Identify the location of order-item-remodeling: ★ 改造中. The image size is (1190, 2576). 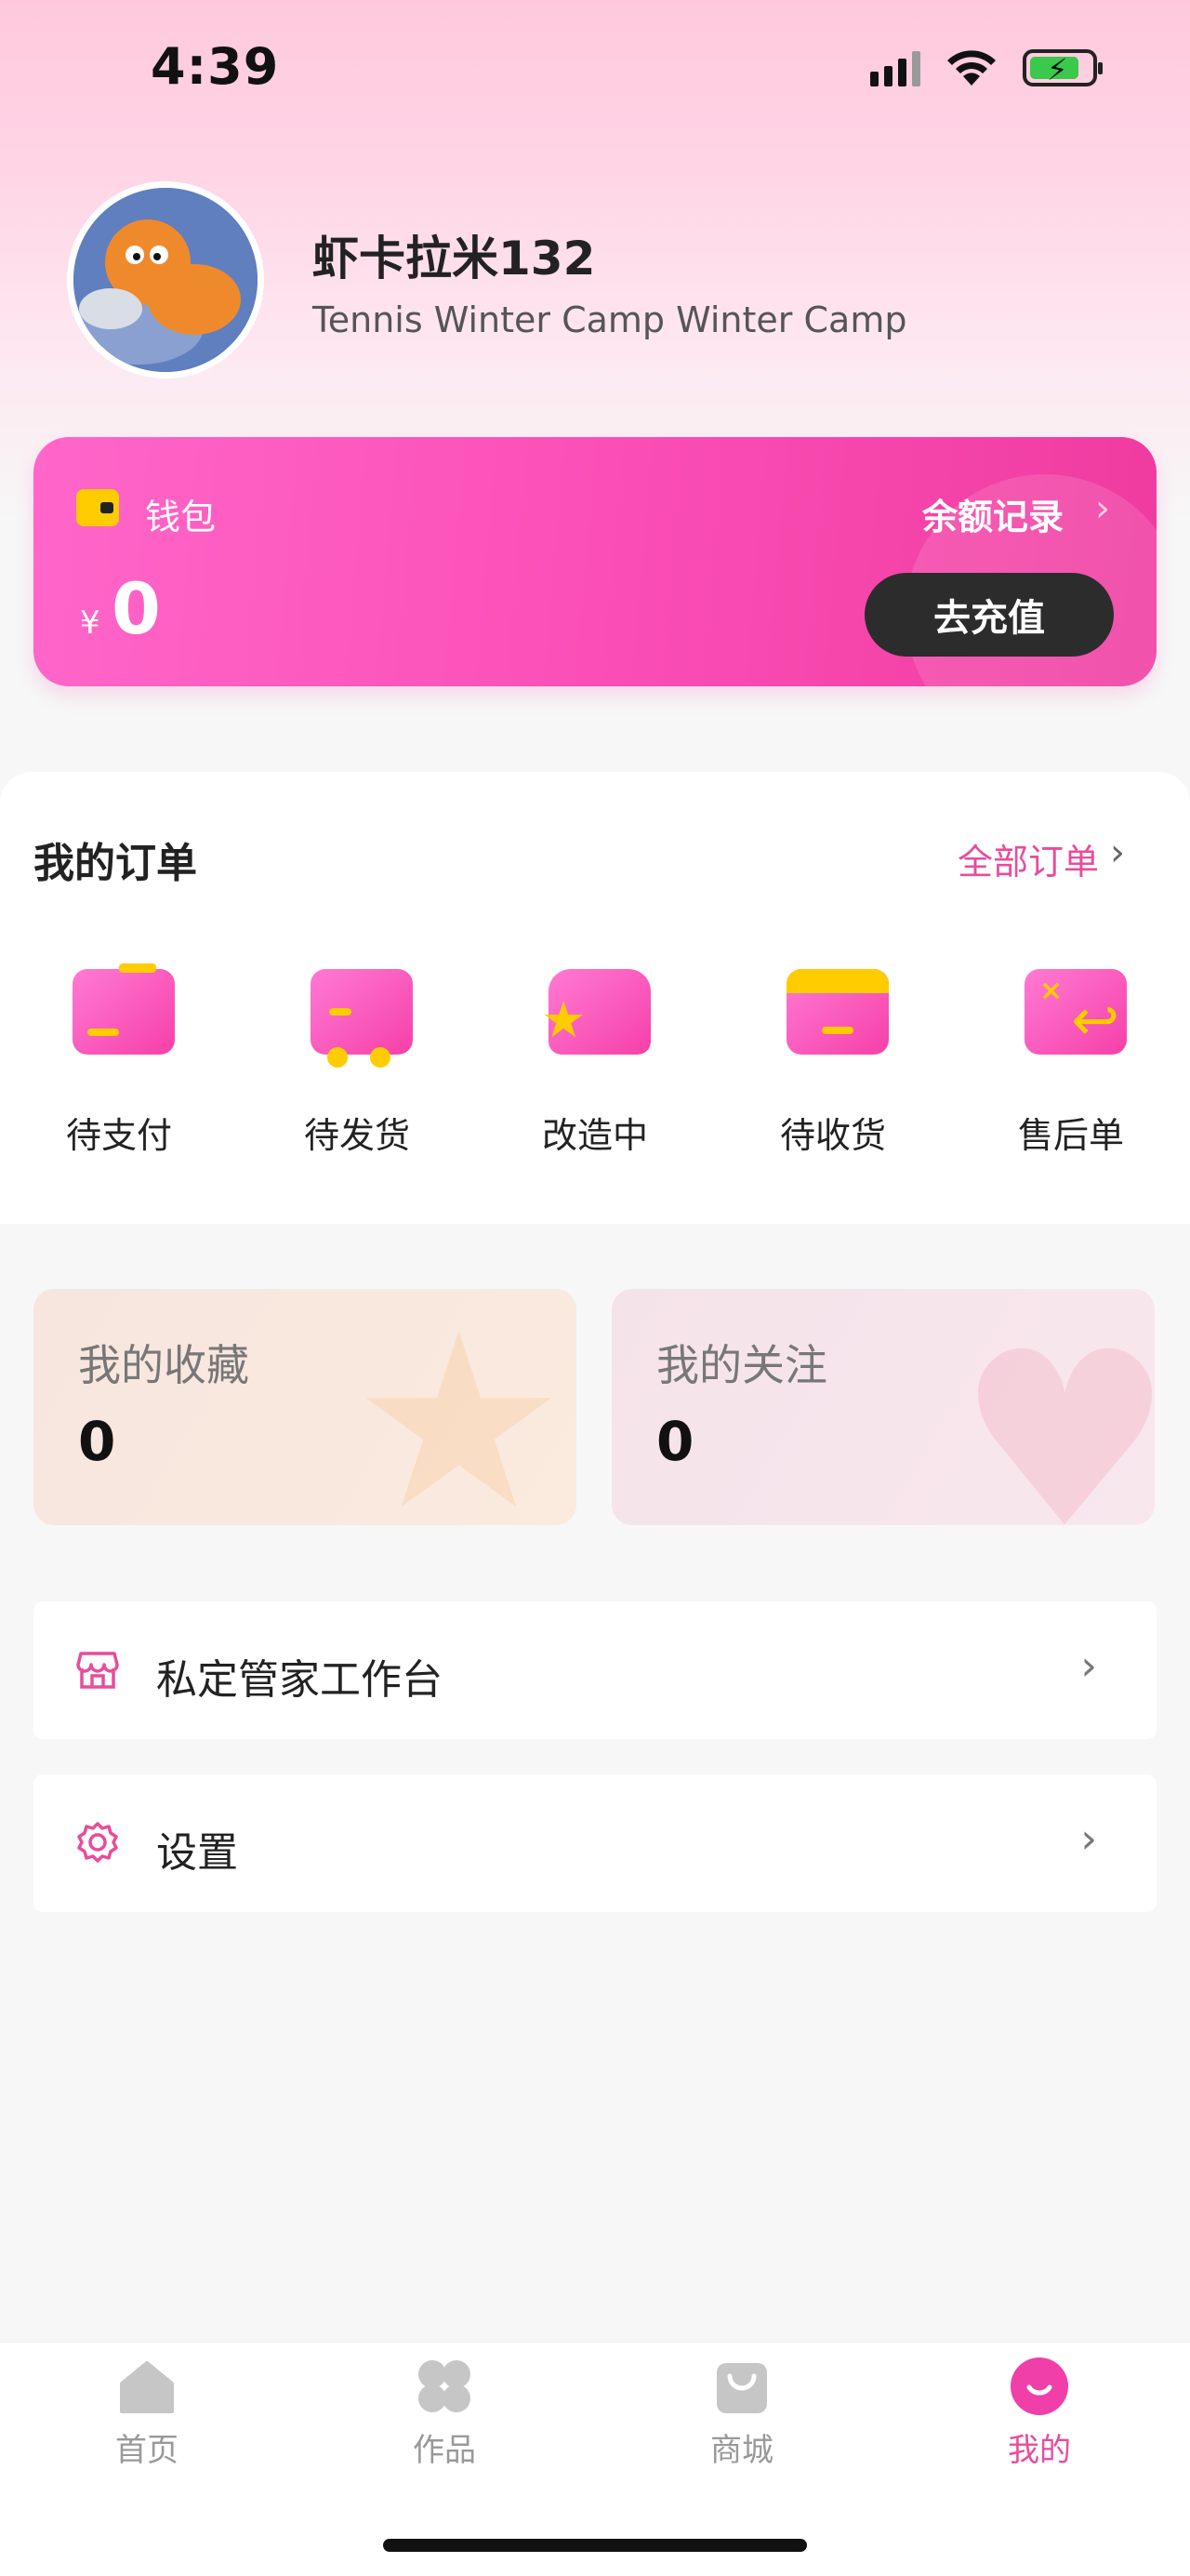
(595, 1058).